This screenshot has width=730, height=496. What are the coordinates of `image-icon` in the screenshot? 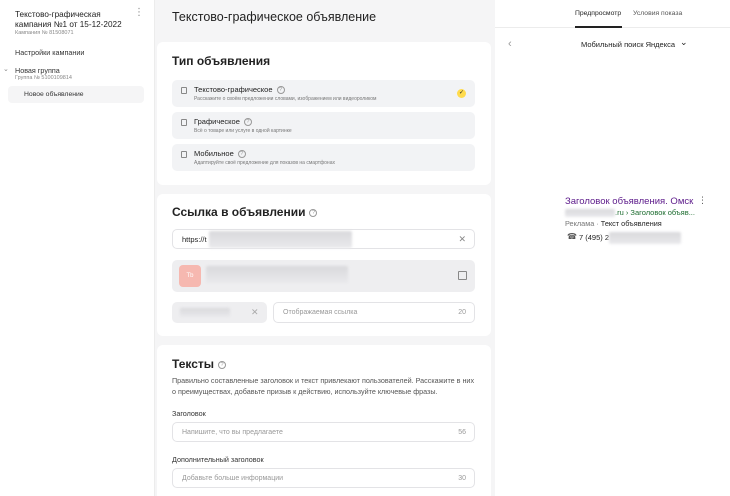 It's located at (184, 122).